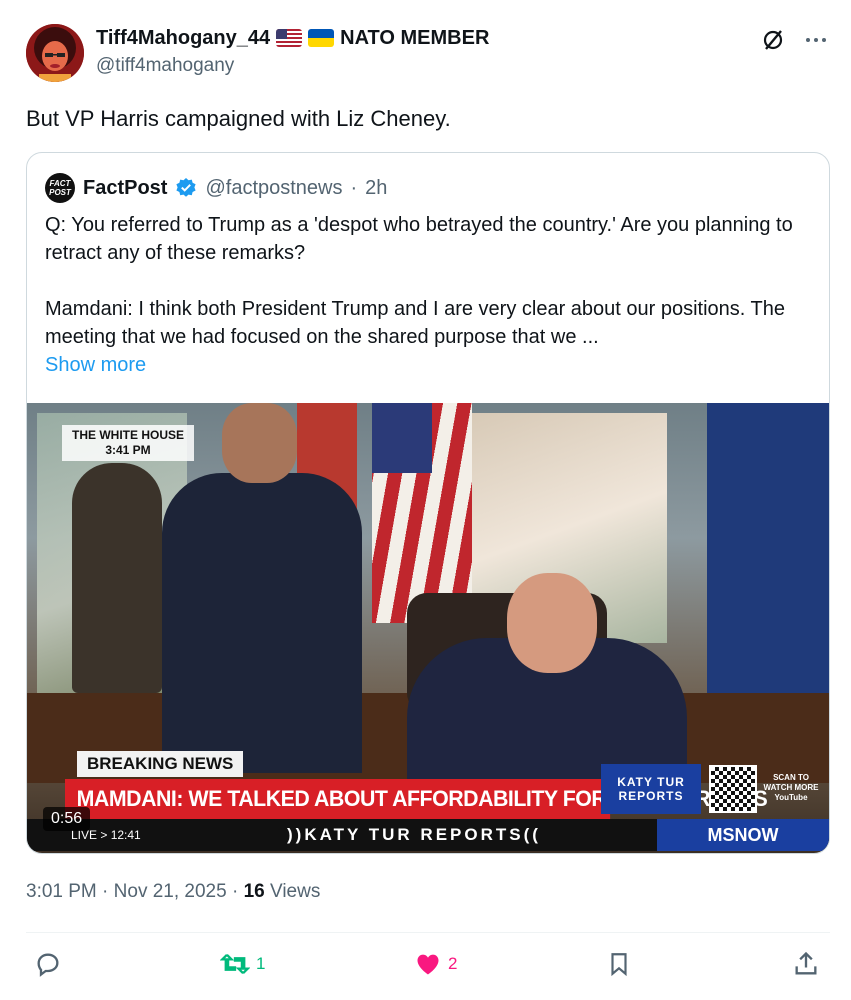 This screenshot has height=1000, width=851. I want to click on breaking-news-label: BREAKING NEWS, so click(160, 764).